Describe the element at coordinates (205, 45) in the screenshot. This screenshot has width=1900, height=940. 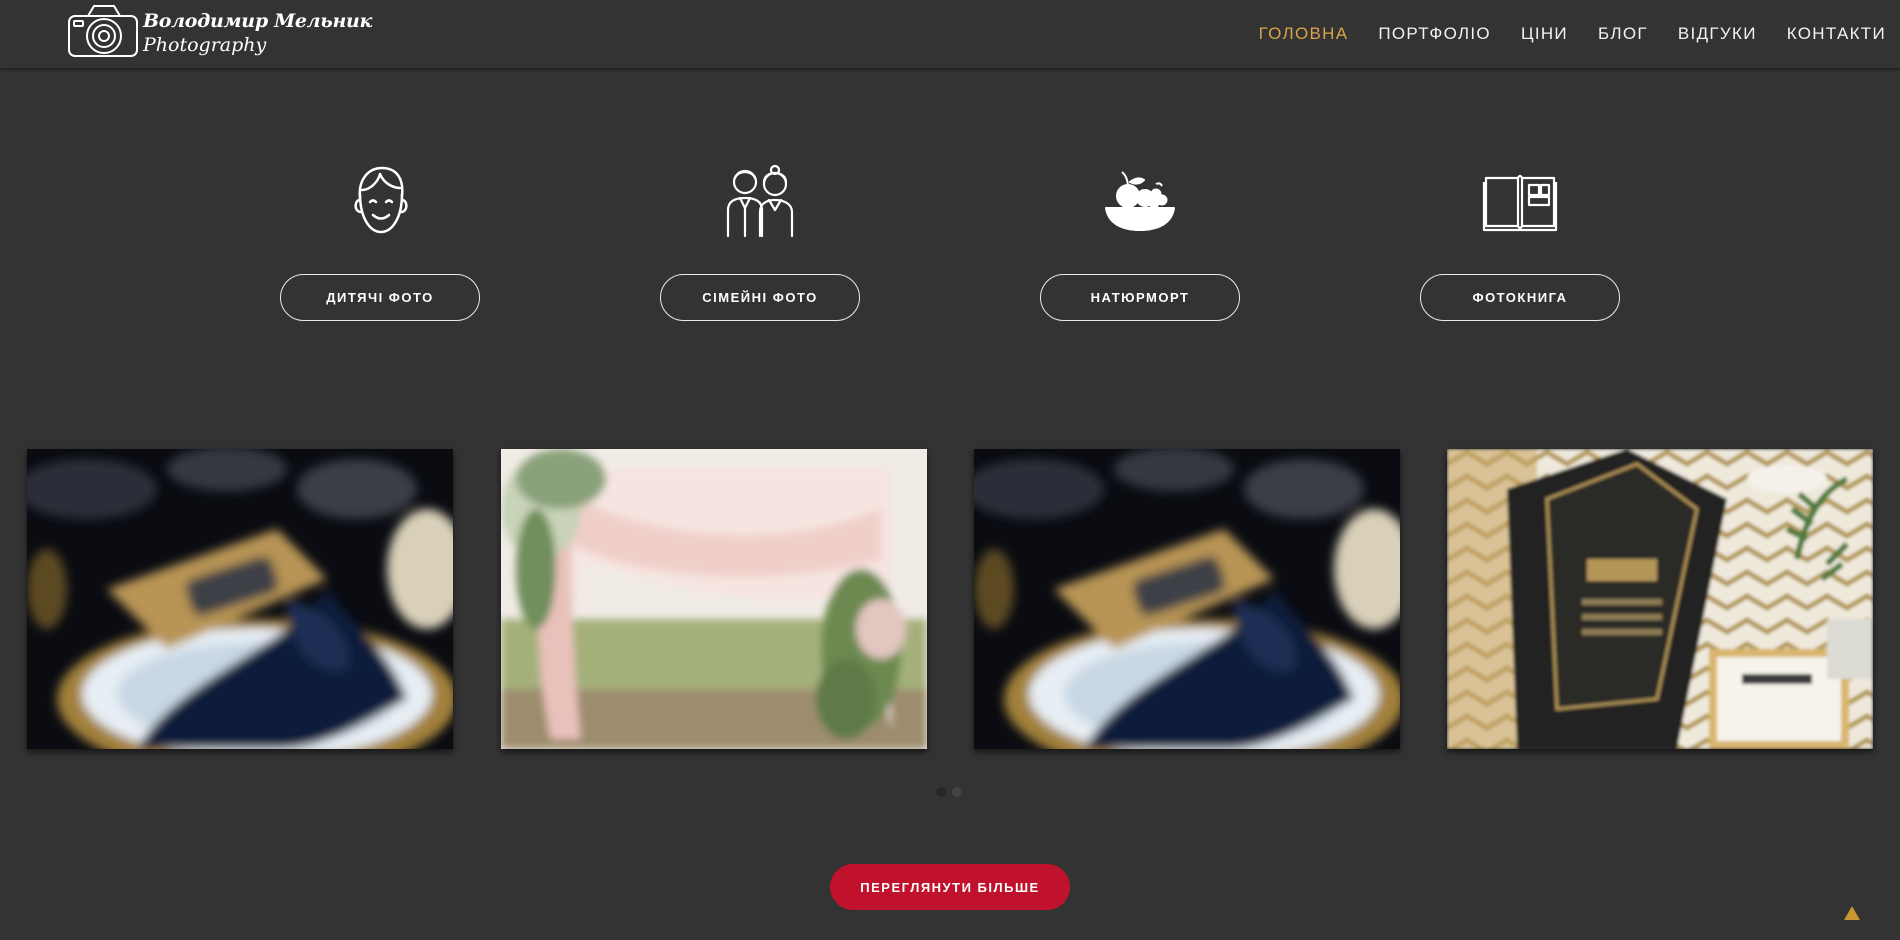
I see `brand-tagline: Photography` at that location.